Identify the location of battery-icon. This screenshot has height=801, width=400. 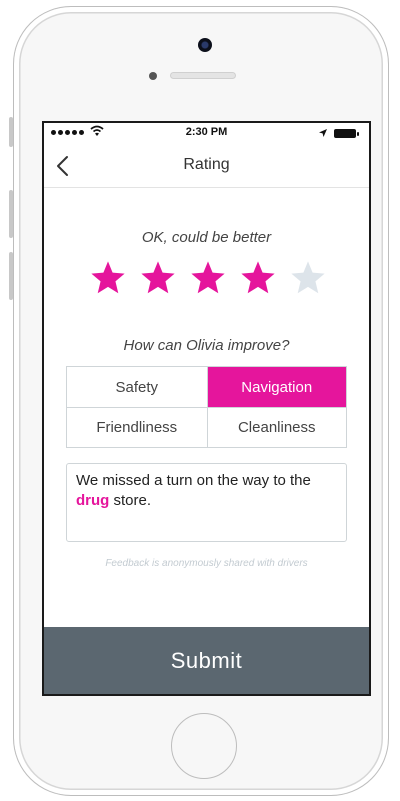
(346, 133).